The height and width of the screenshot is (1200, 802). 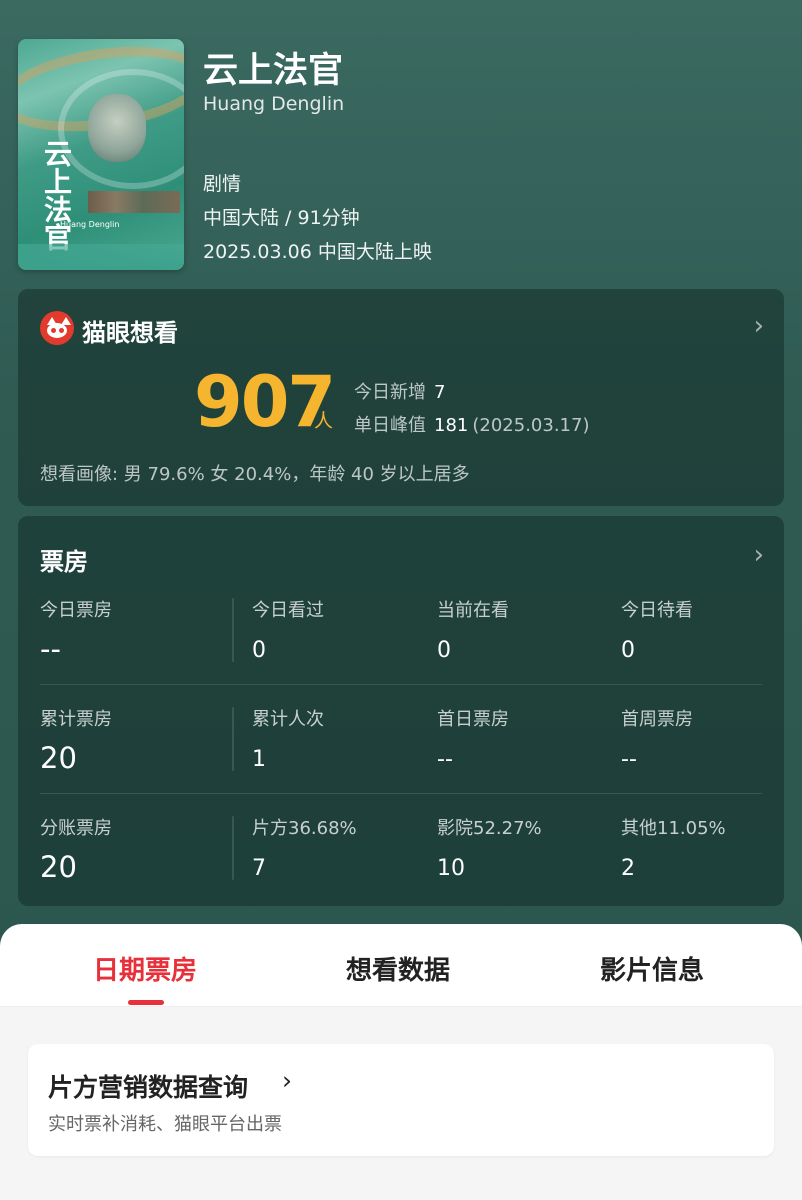 What do you see at coordinates (148, 1087) in the screenshot?
I see `promo-title: 片方营销数据查询` at bounding box center [148, 1087].